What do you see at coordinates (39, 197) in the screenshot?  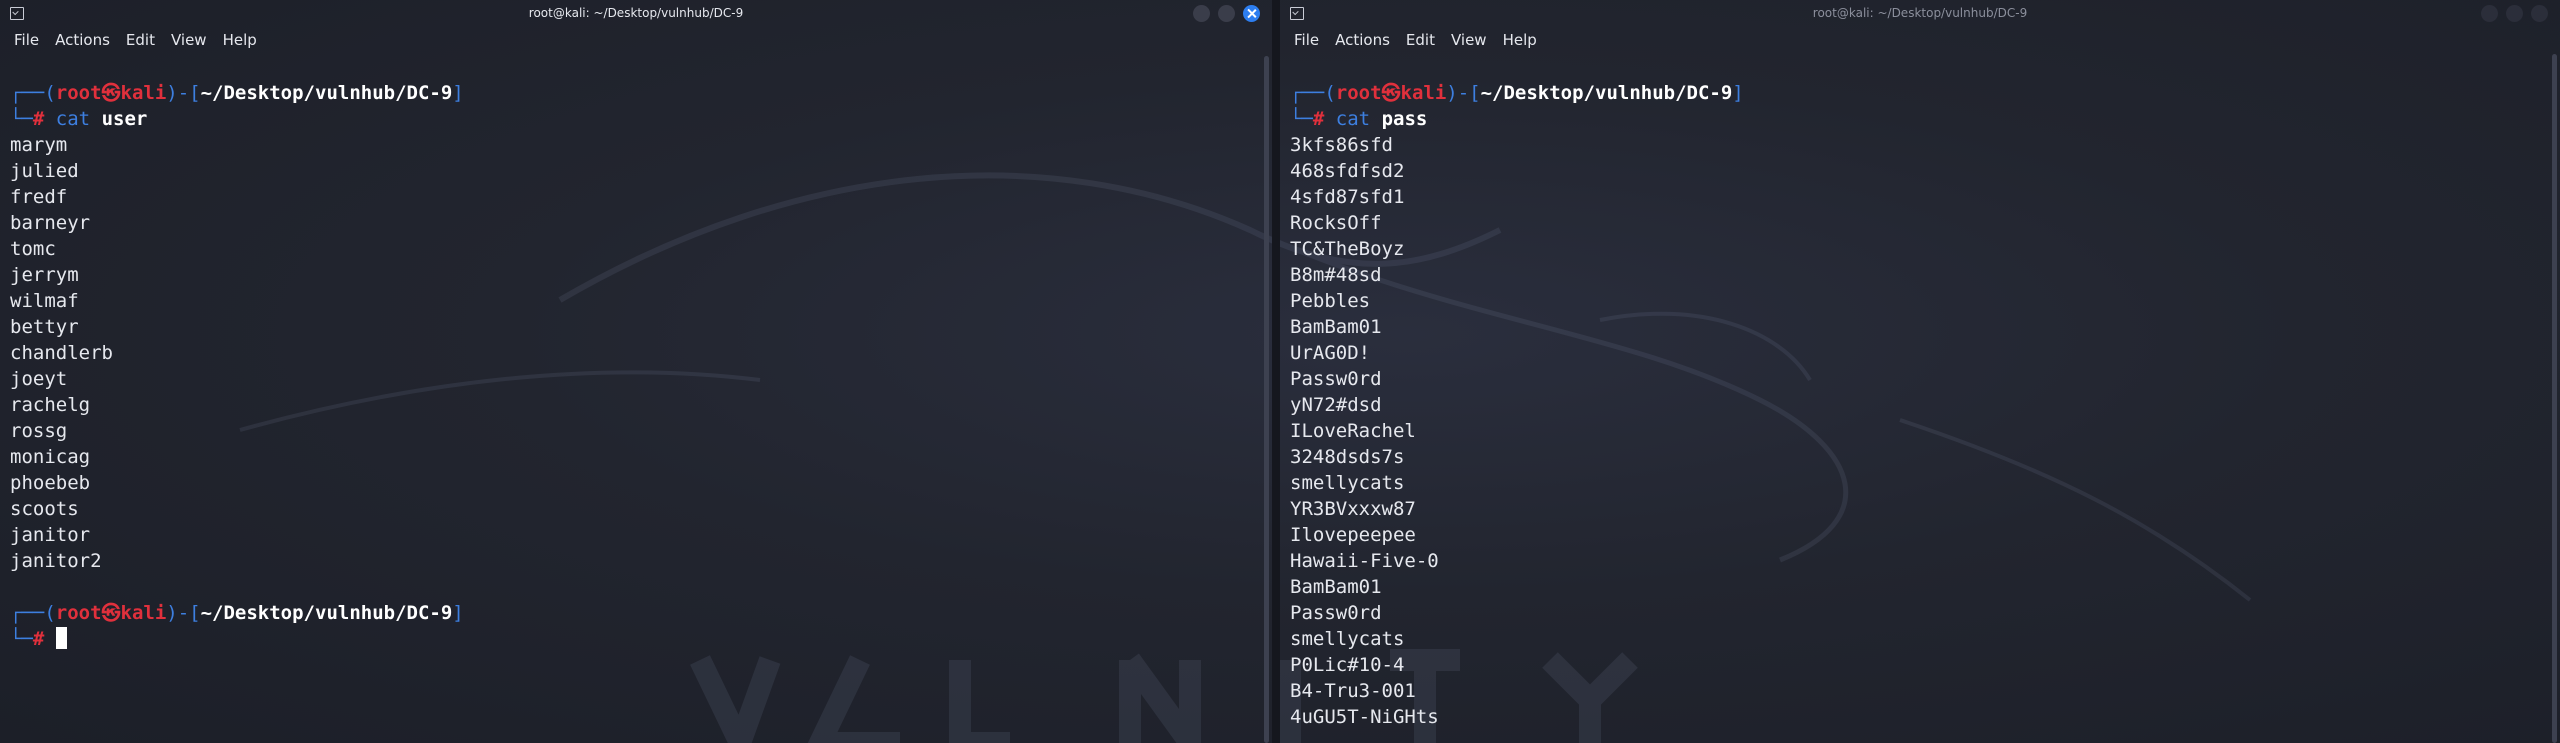 I see `output-line: fredf` at bounding box center [39, 197].